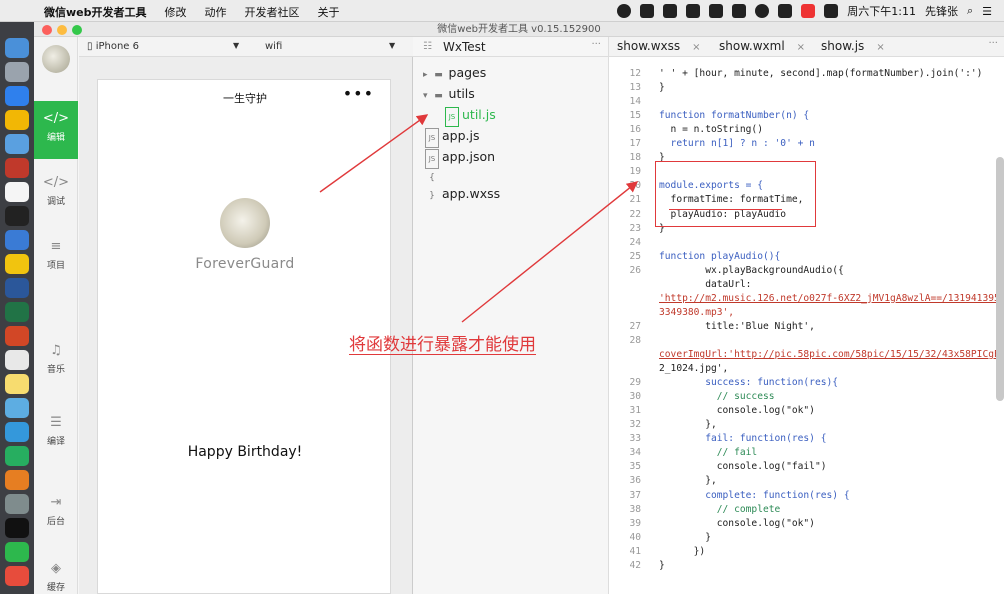 The image size is (1004, 609). What do you see at coordinates (17, 72) in the screenshot?
I see `launchpad-icon` at bounding box center [17, 72].